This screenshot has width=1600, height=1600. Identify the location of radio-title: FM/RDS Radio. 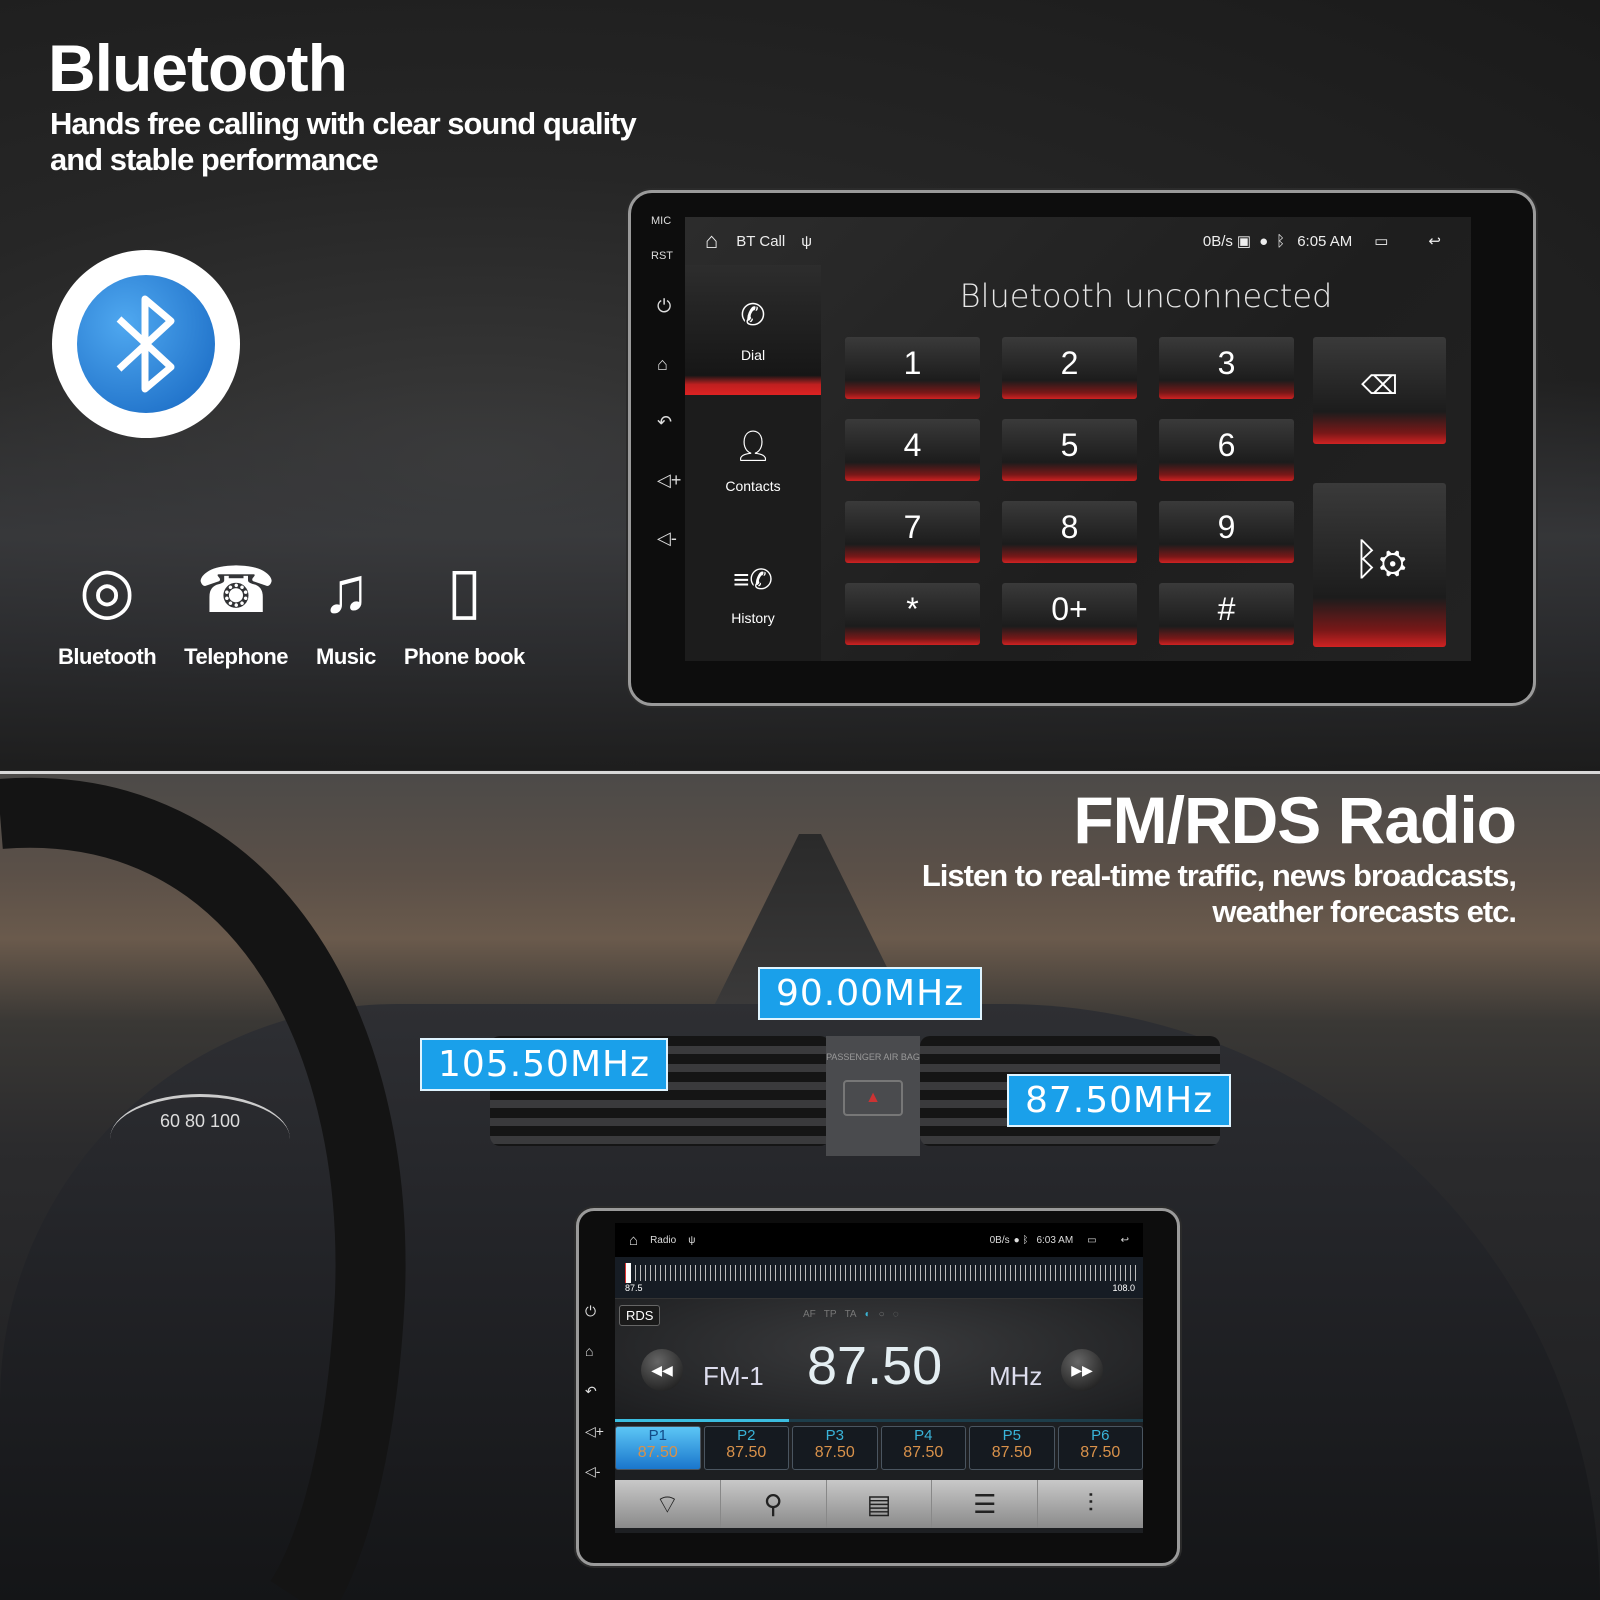
(1295, 820).